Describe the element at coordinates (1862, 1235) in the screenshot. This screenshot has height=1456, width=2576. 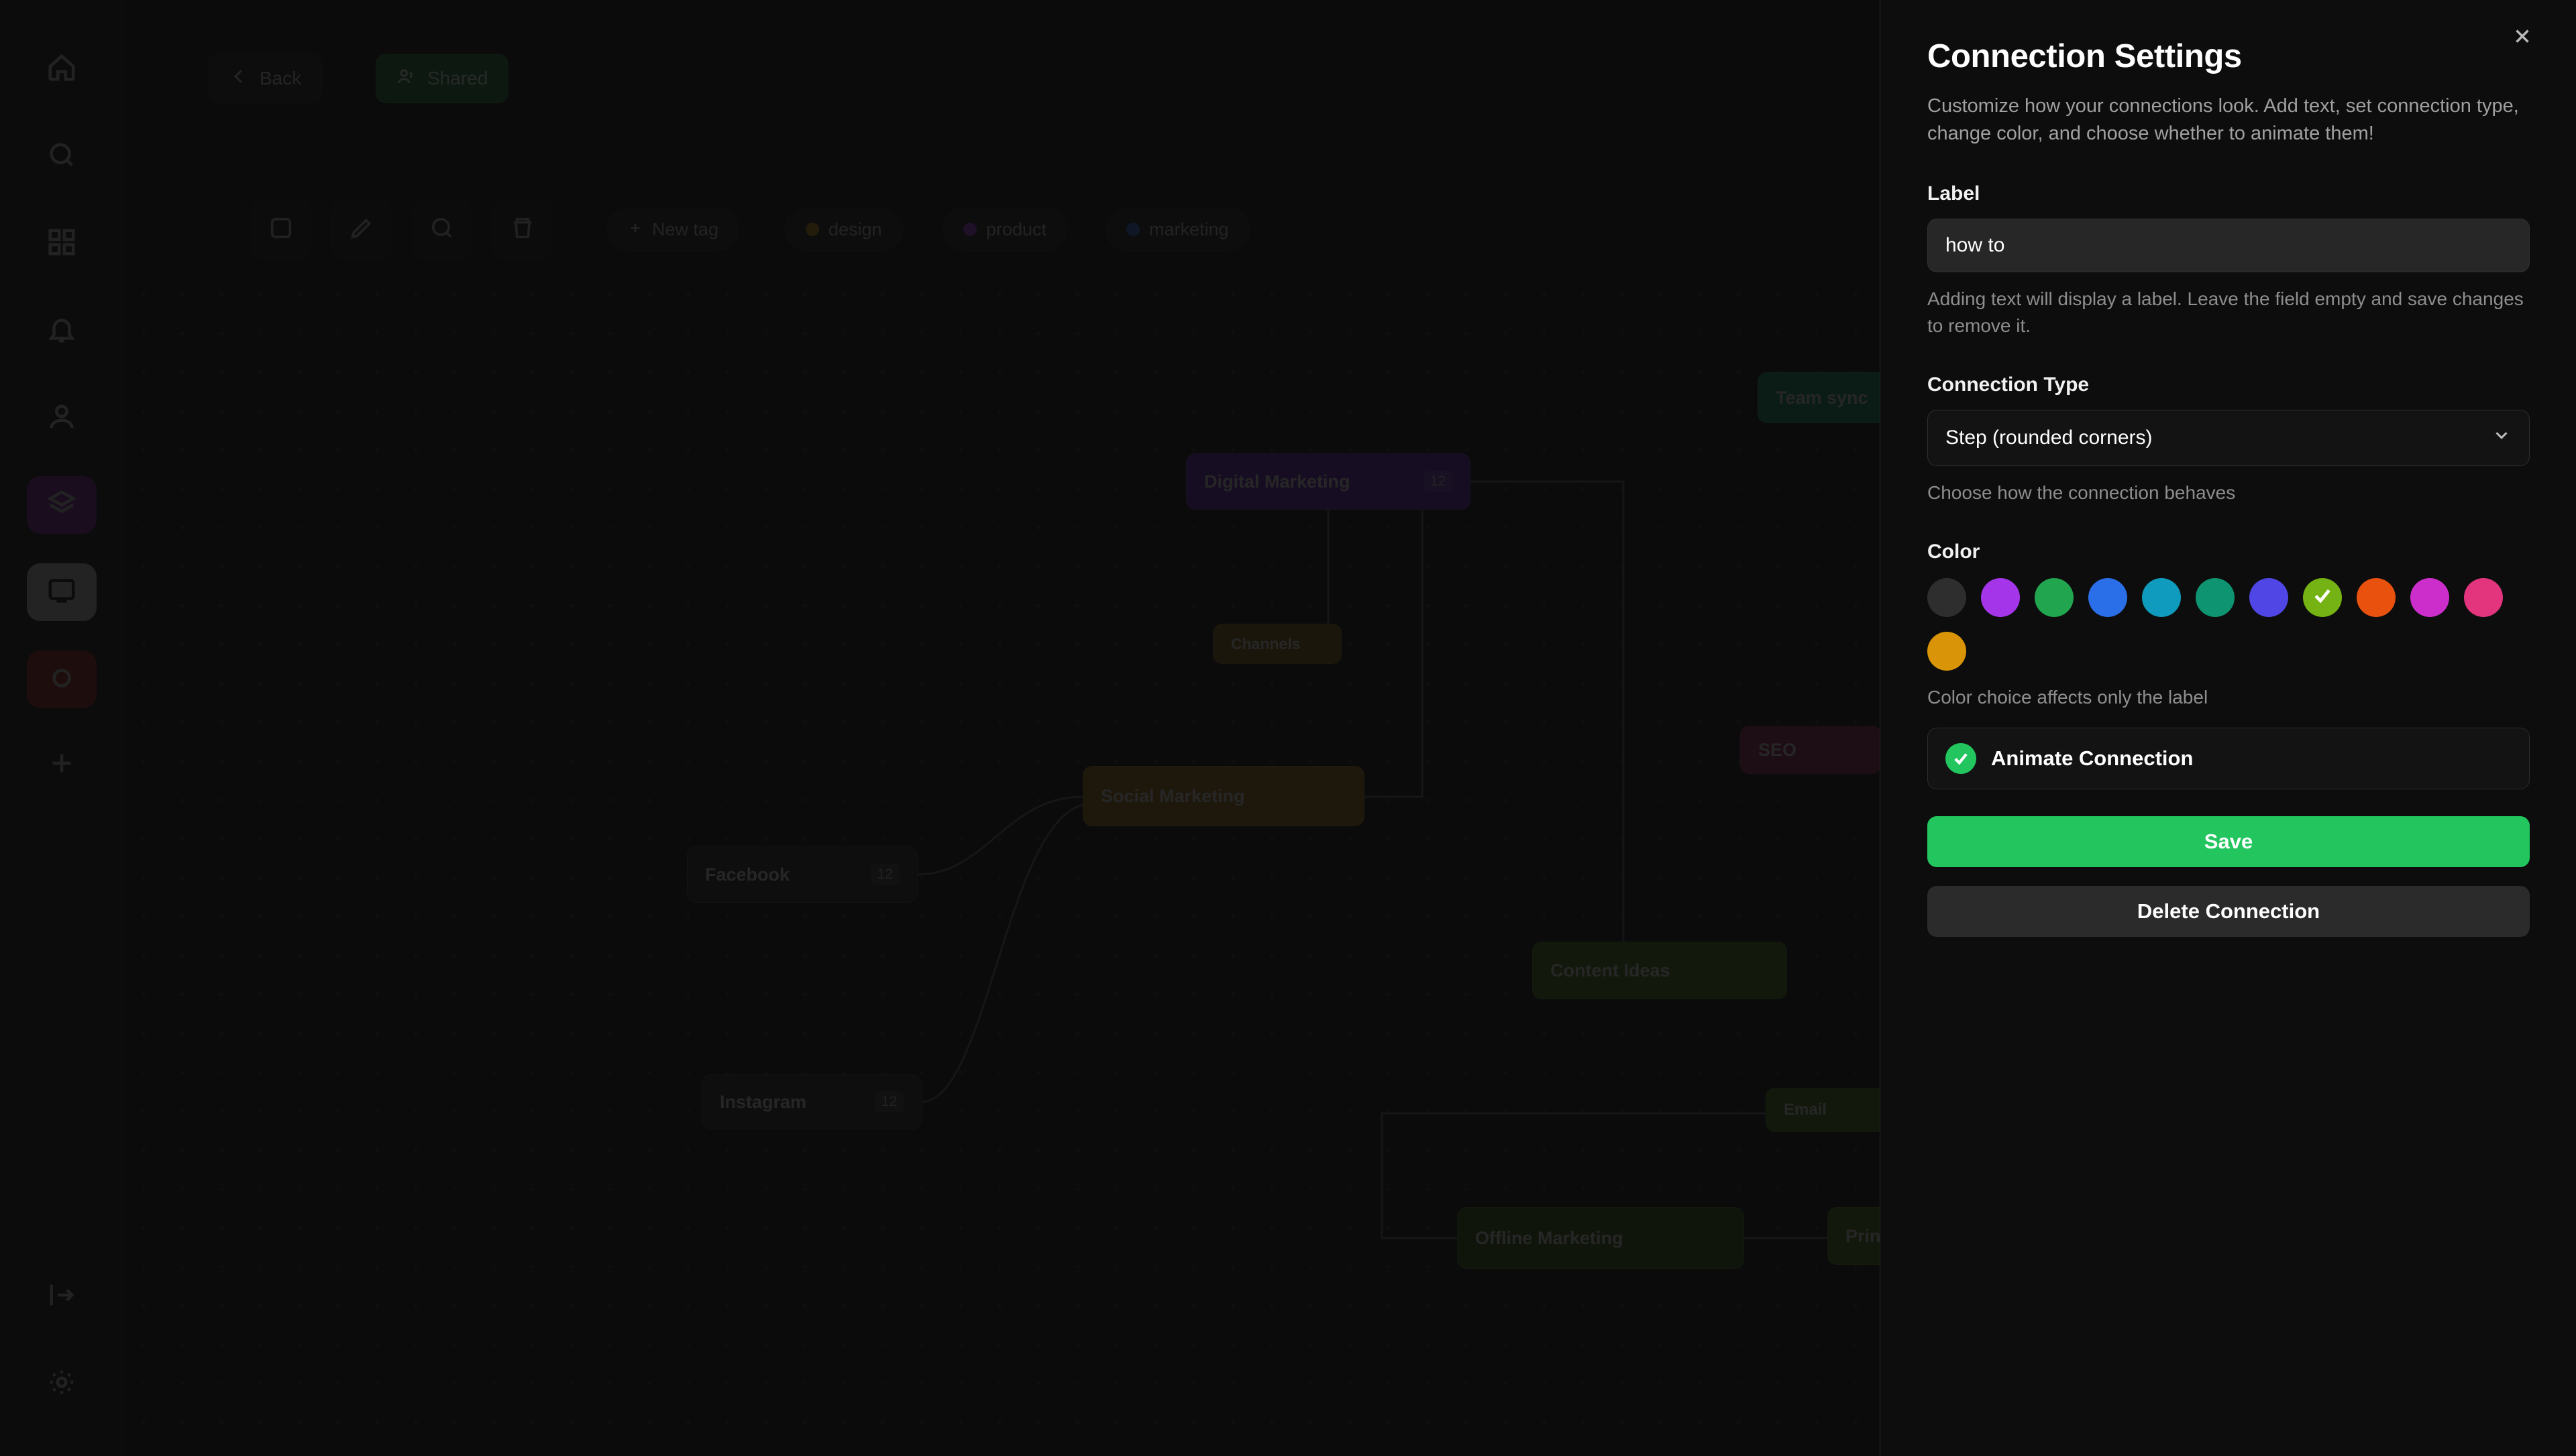
I see `node-label: Print` at that location.